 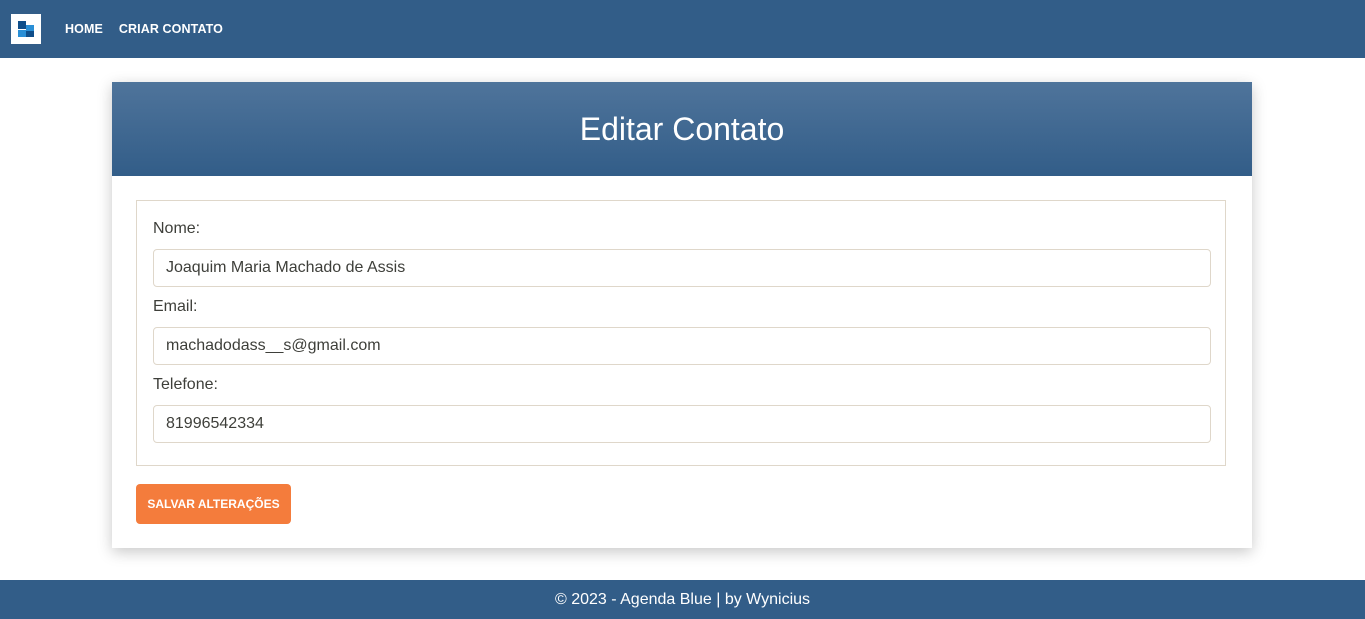 What do you see at coordinates (185, 384) in the screenshot?
I see `phone-label: Telefone:` at bounding box center [185, 384].